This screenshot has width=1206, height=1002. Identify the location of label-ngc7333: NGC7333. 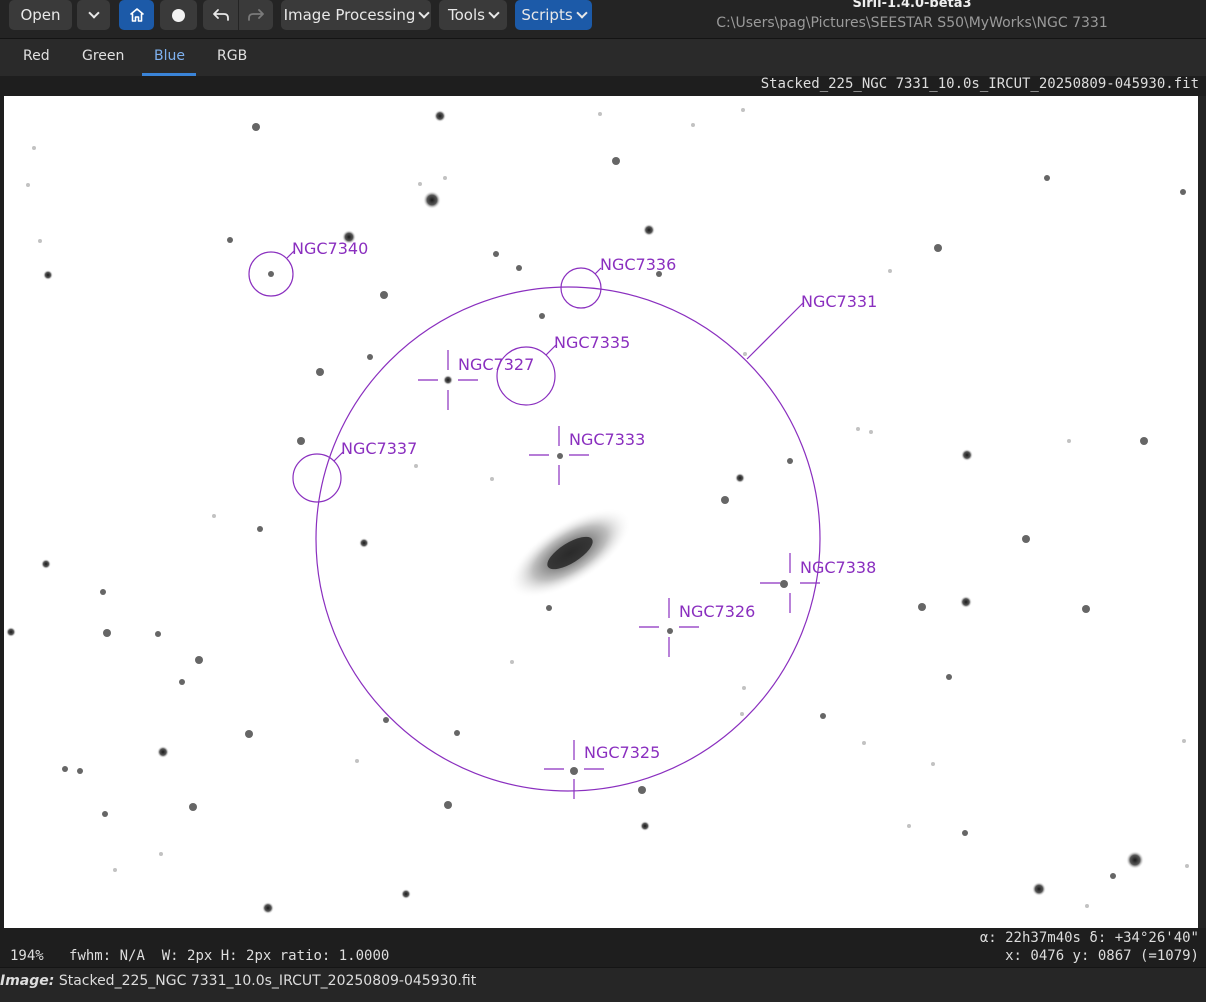
(607, 439).